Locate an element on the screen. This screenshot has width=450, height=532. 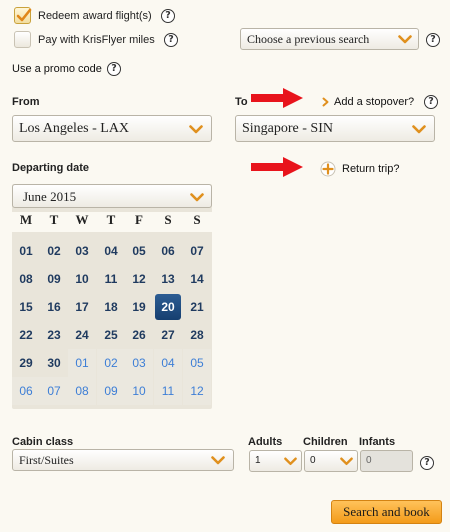
infants-label: Infants is located at coordinates (377, 442).